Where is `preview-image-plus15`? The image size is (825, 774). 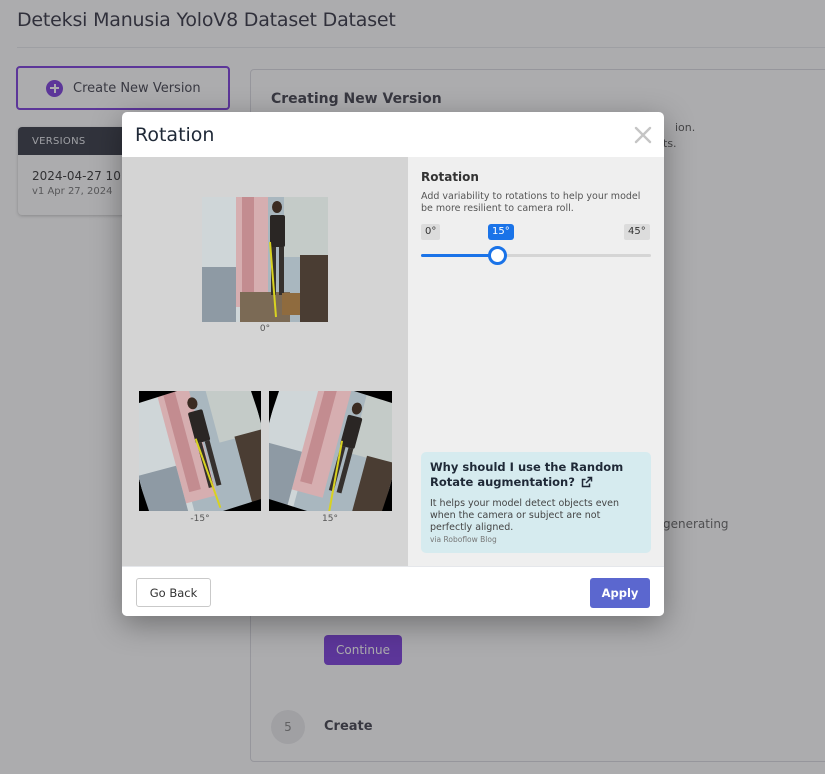
preview-image-plus15 is located at coordinates (330, 451).